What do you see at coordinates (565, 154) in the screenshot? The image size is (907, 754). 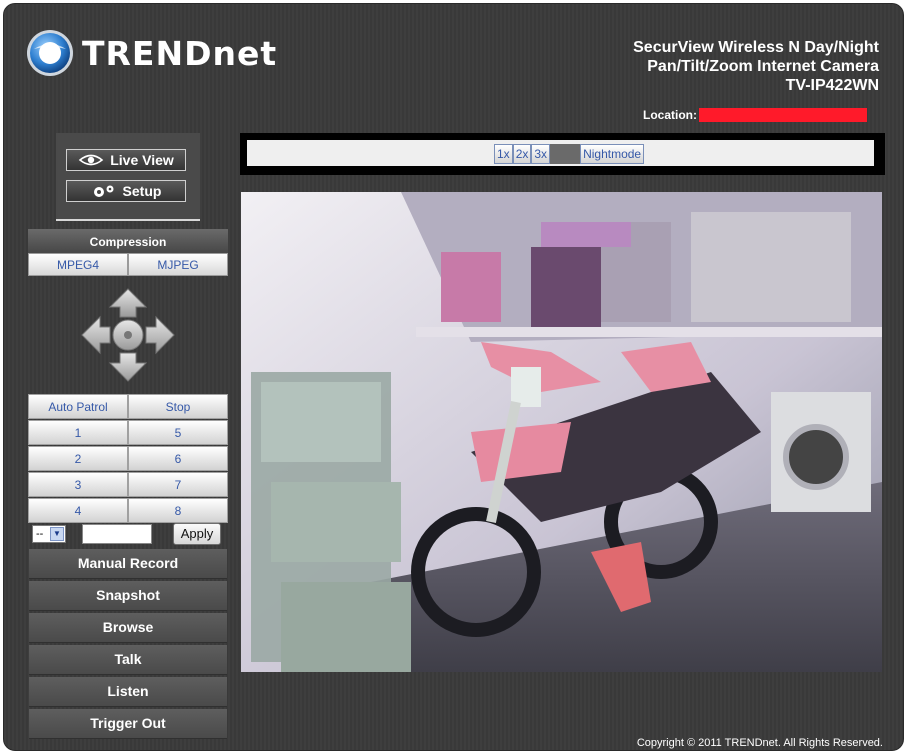 I see `zoom-spacer` at bounding box center [565, 154].